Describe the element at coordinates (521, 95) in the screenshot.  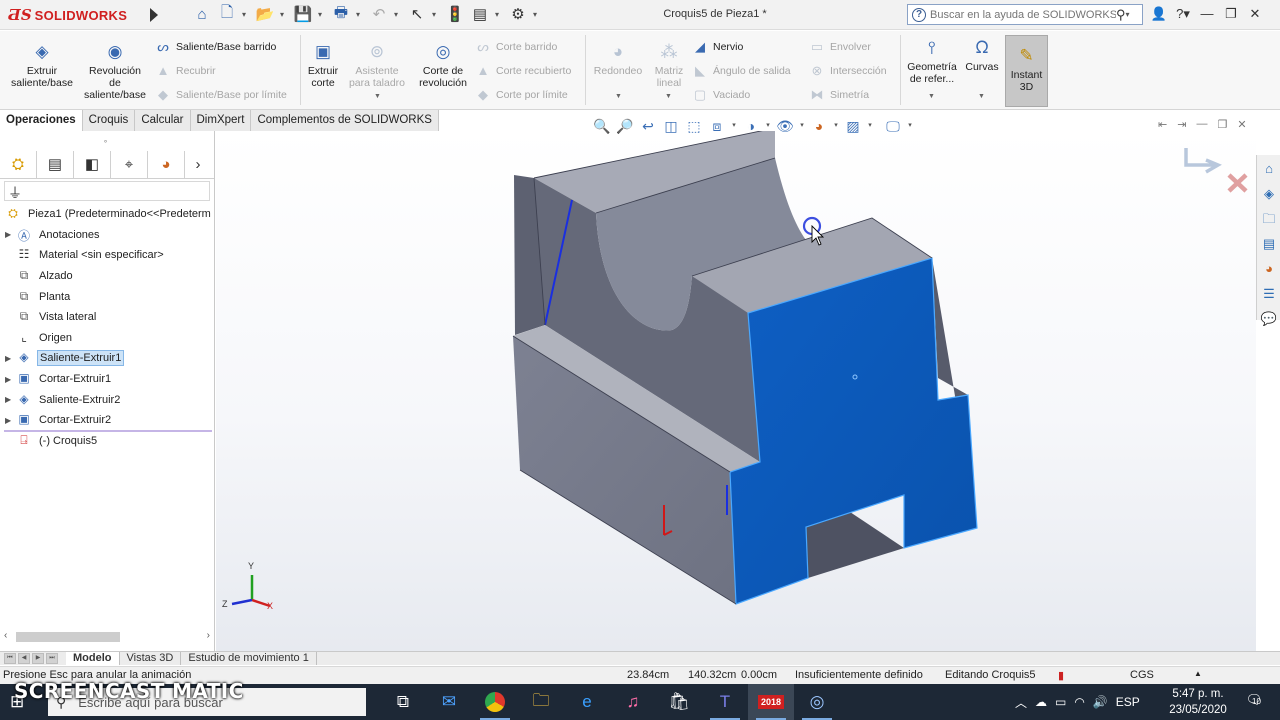
I see `corte-limite-button: ◆ Corte por límite` at that location.